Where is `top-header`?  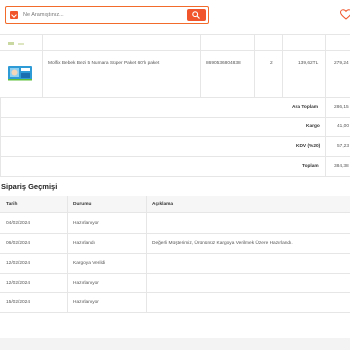 top-header is located at coordinates (175, 17).